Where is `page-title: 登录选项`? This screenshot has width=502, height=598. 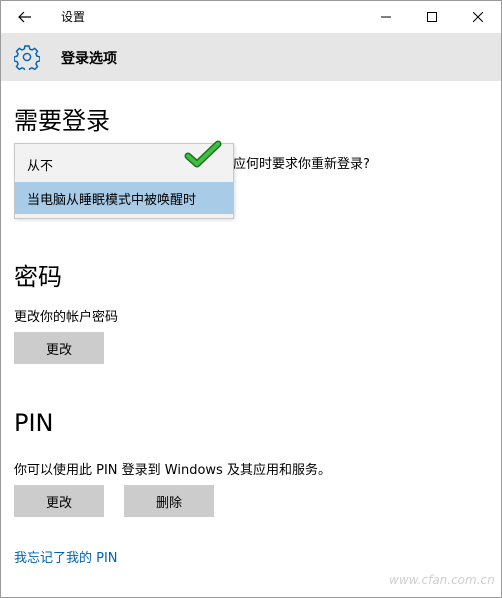 page-title: 登录选项 is located at coordinates (89, 59).